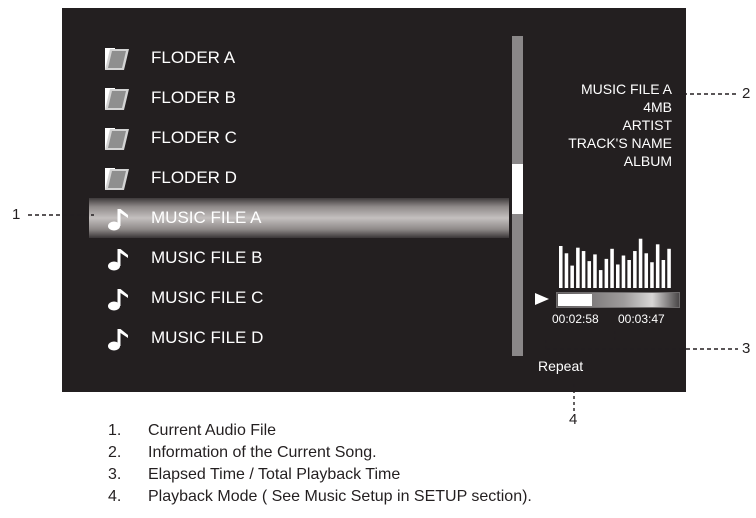 The height and width of the screenshot is (518, 756). What do you see at coordinates (115, 496) in the screenshot?
I see `legend-number: 4.` at bounding box center [115, 496].